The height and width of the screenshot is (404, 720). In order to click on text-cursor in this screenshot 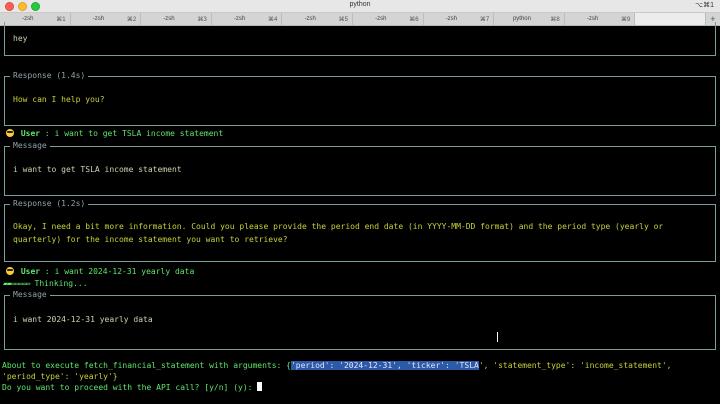, I will do `click(260, 386)`.